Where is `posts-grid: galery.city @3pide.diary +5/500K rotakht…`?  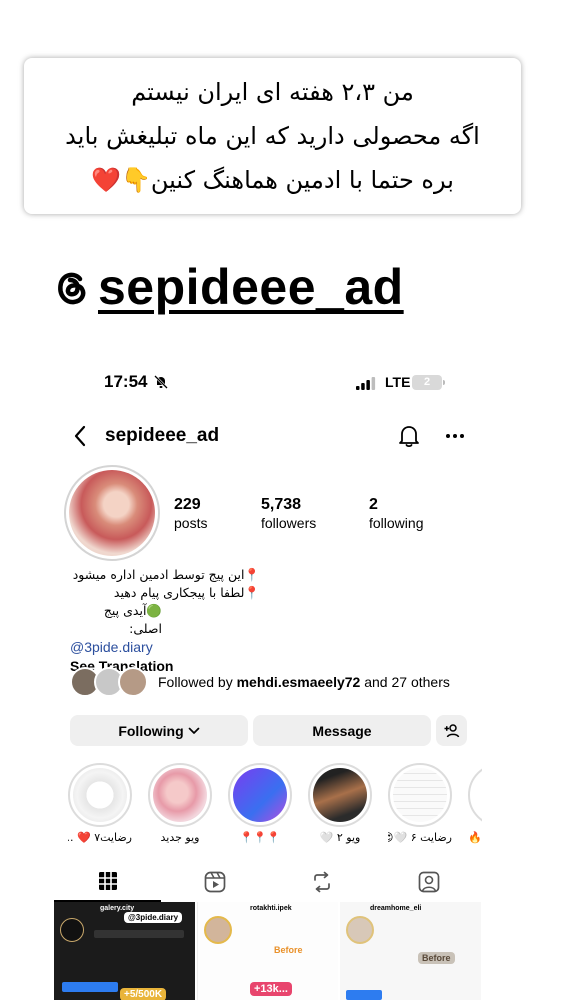
posts-grid: galery.city @3pide.diary +5/500K rotakht… is located at coordinates (268, 951).